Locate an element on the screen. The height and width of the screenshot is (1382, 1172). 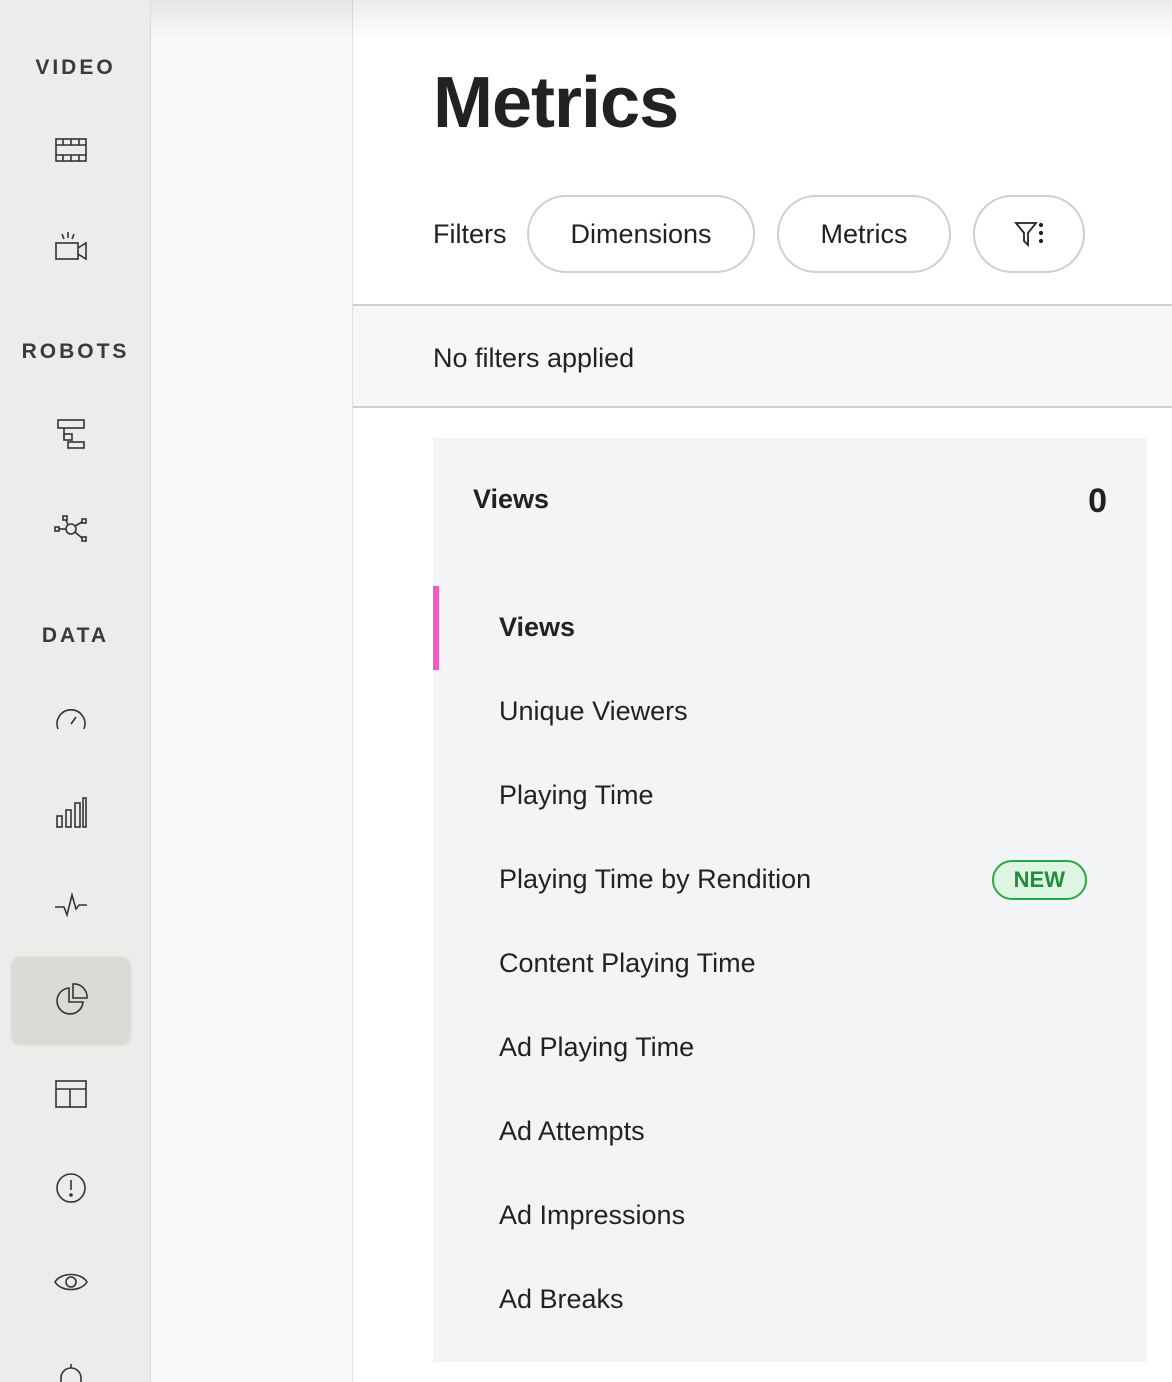
metric-item-label: Unique Viewers is located at coordinates (593, 711).